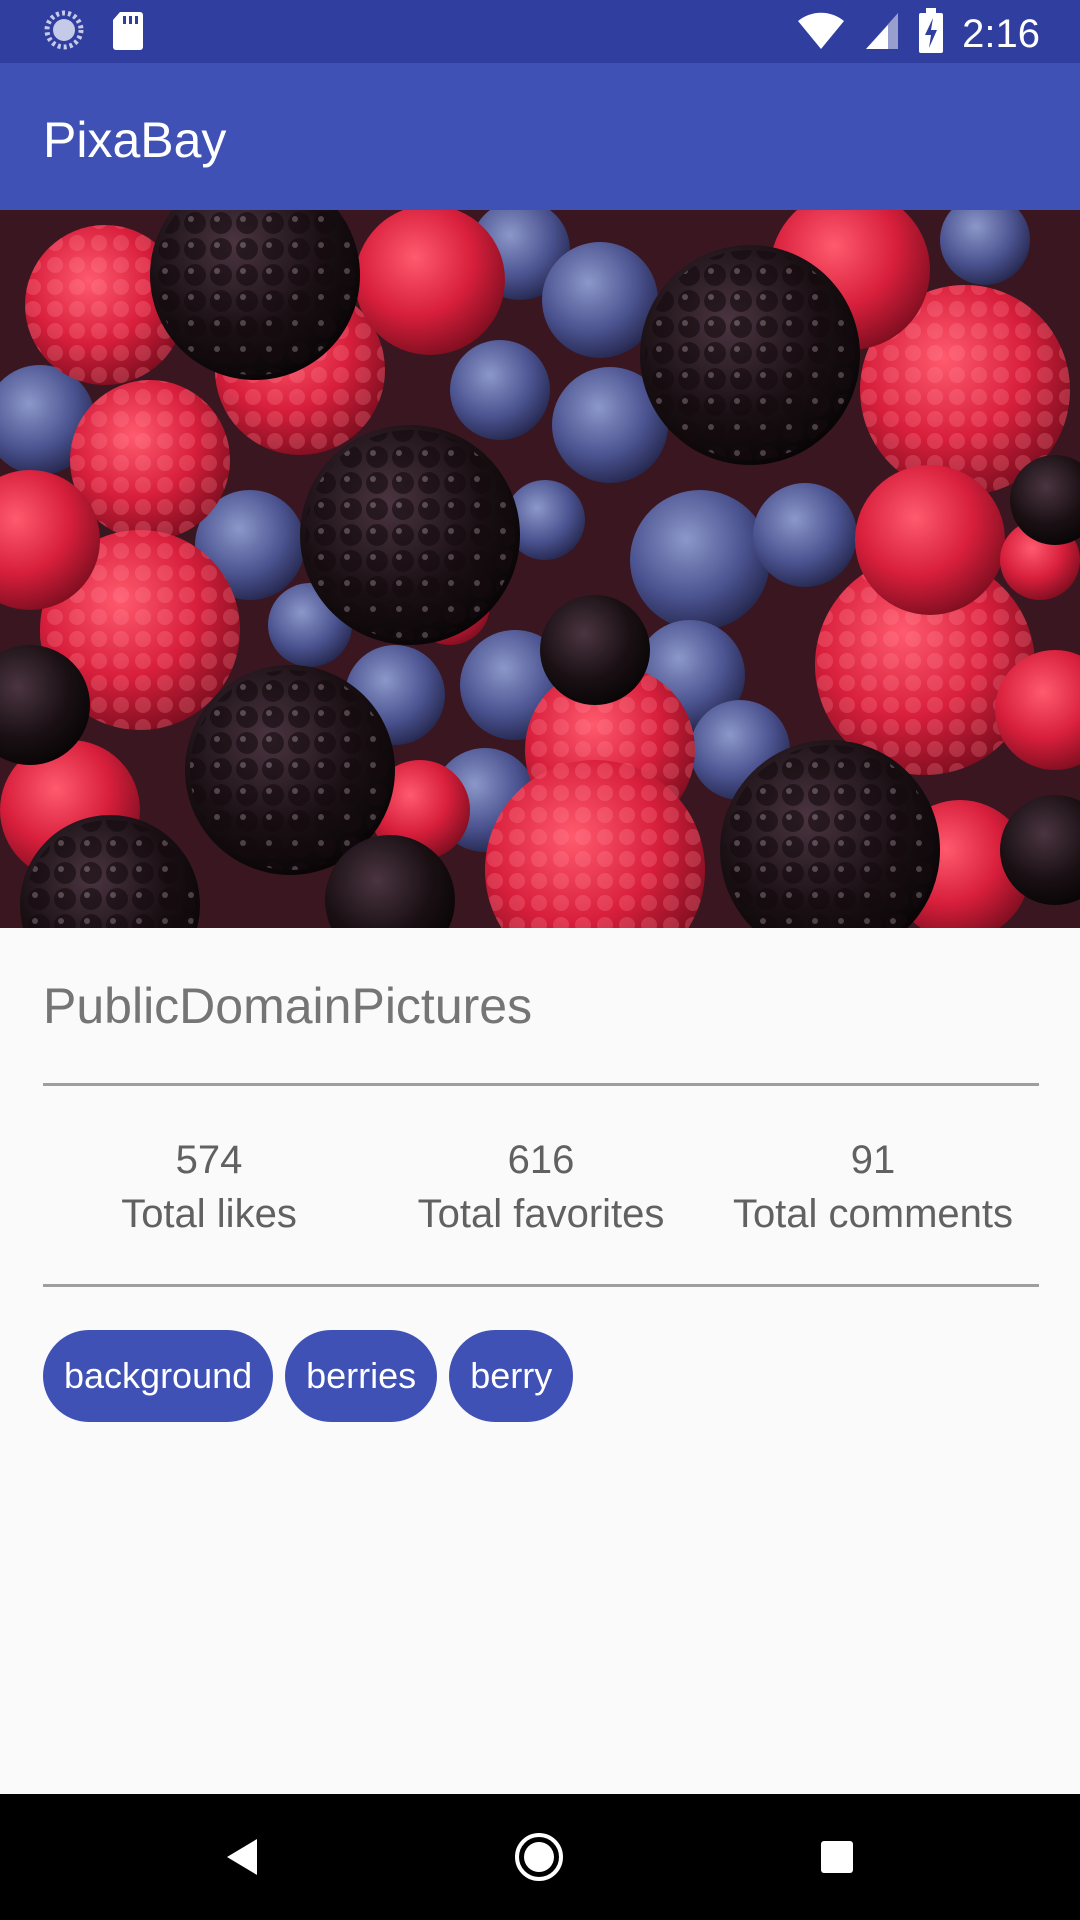 The width and height of the screenshot is (1080, 1920). I want to click on app-title: PixaBay, so click(135, 140).